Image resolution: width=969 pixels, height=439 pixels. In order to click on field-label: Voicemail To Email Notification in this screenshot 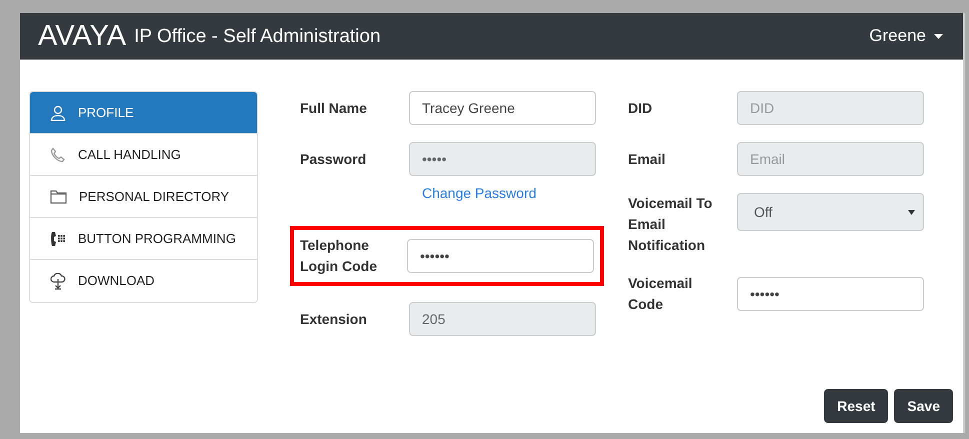, I will do `click(671, 224)`.